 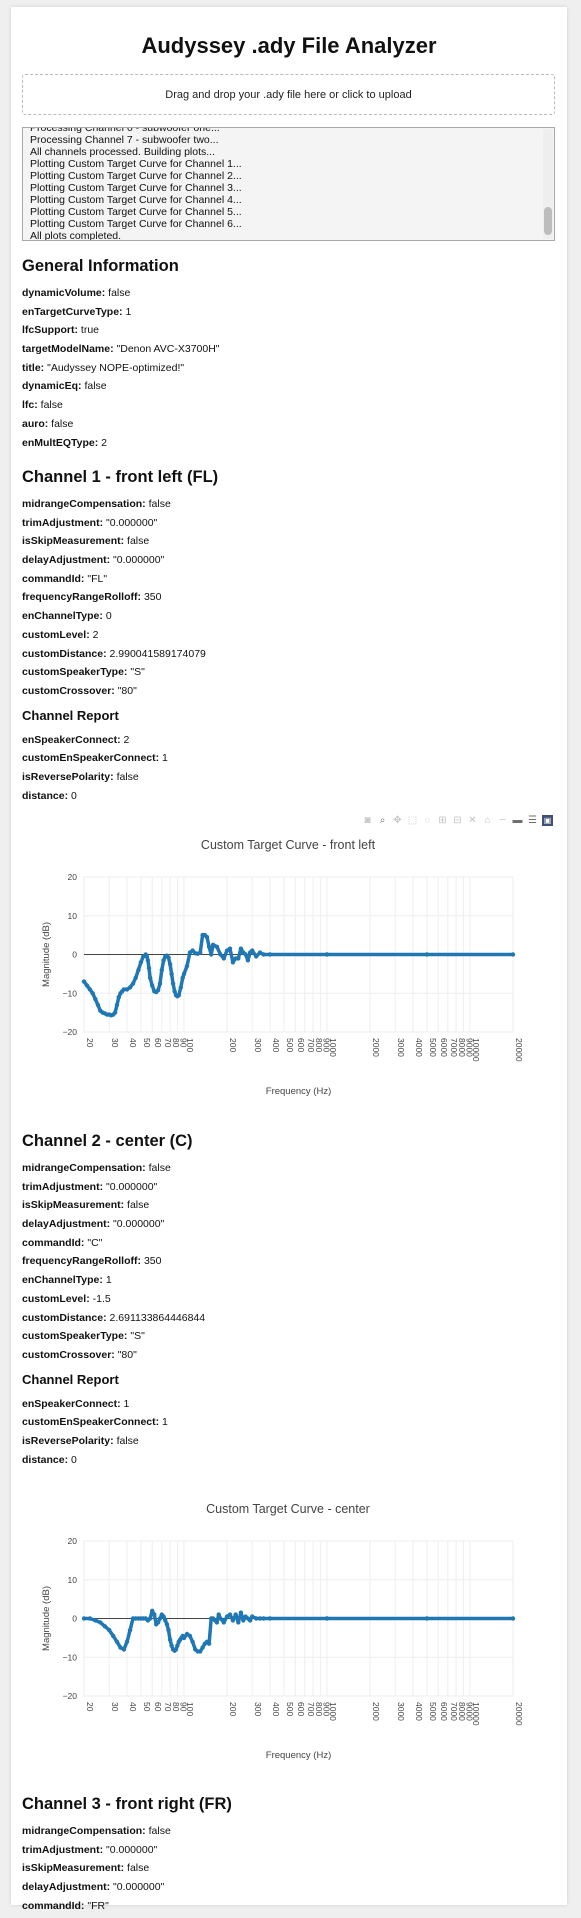 What do you see at coordinates (288, 619) in the screenshot?
I see `field-row: enChannelType: 0` at bounding box center [288, 619].